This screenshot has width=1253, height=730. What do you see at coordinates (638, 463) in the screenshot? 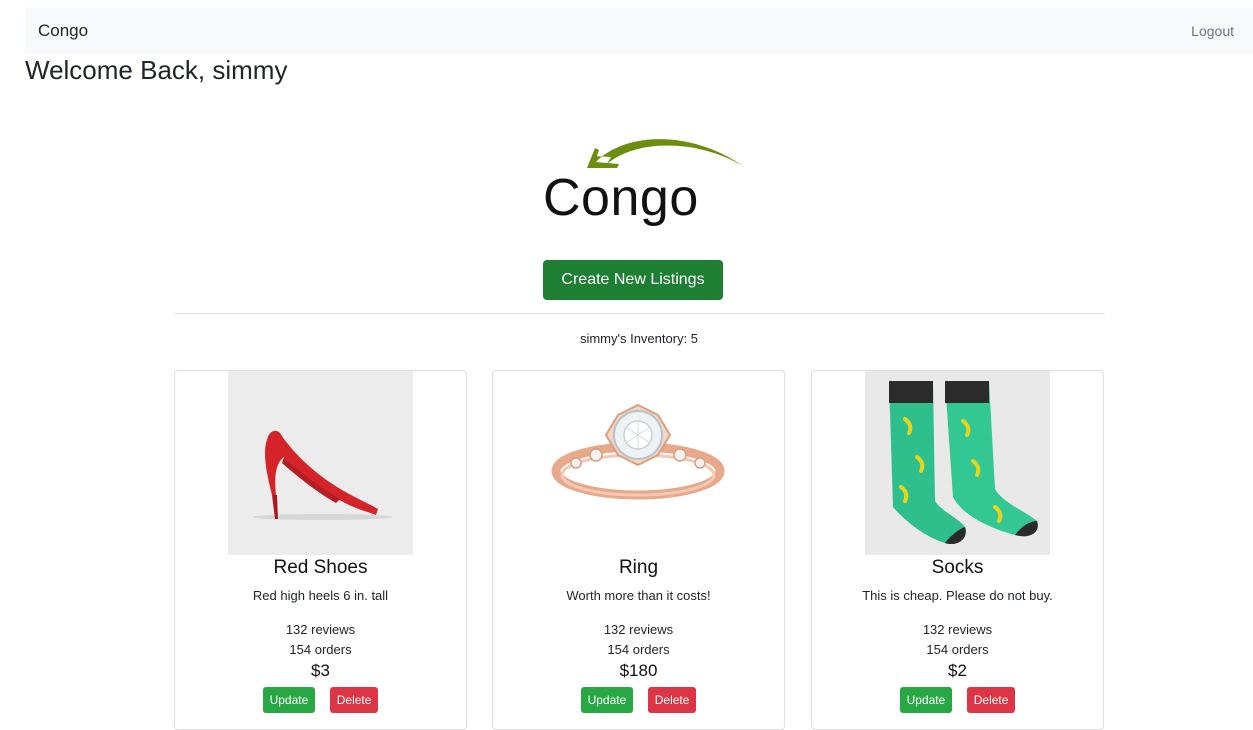
I see `diamond-ring-icon` at bounding box center [638, 463].